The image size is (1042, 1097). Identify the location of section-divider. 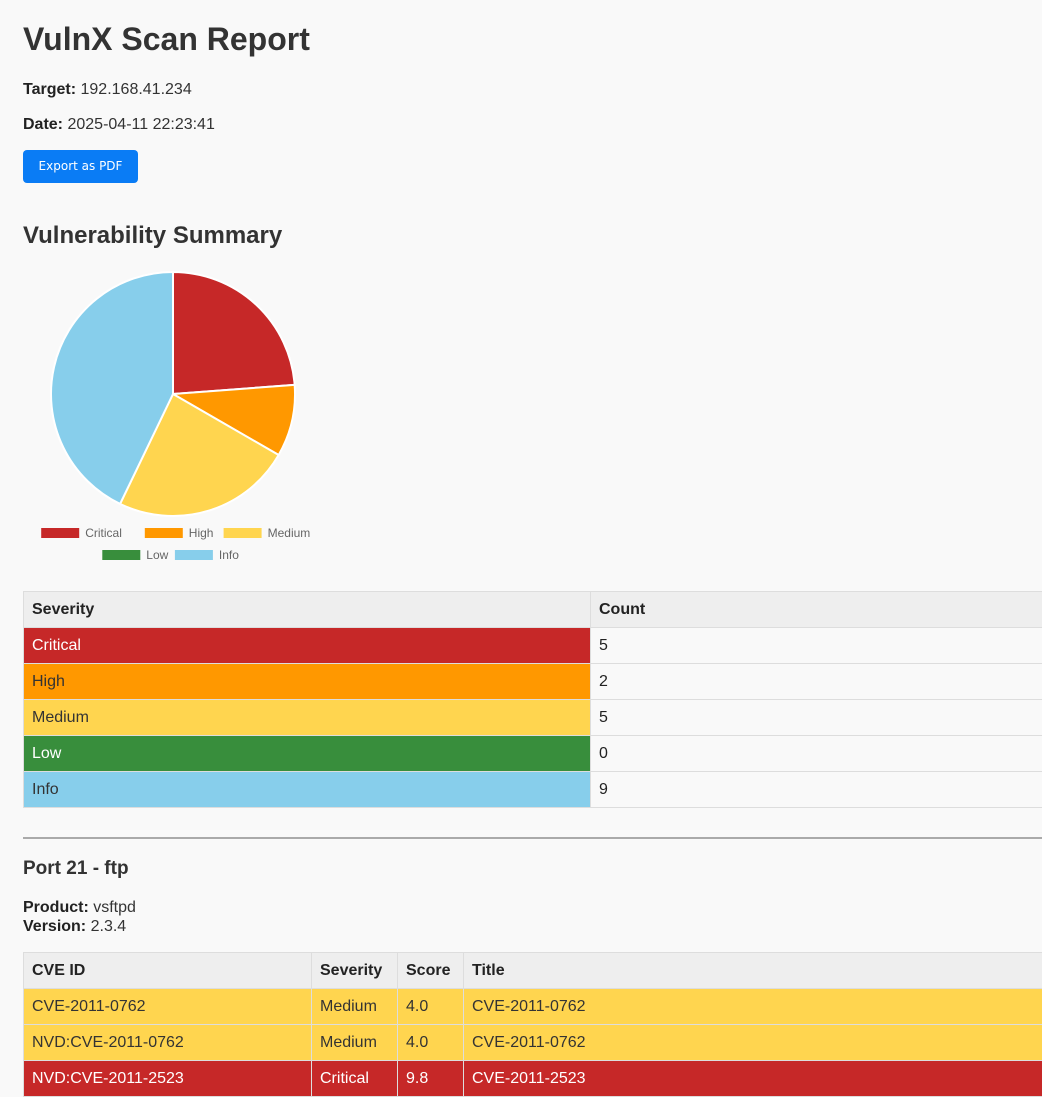
(532, 838).